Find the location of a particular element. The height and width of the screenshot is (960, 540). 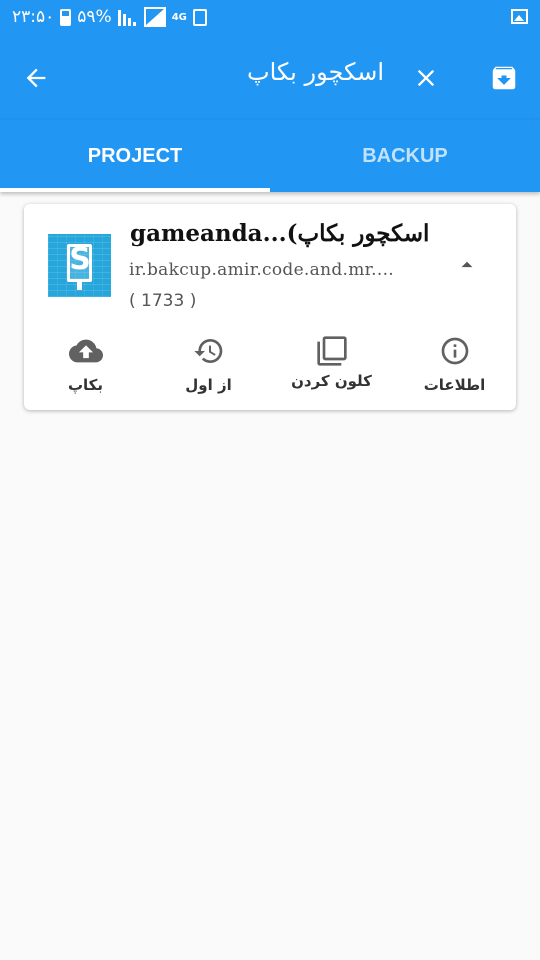

sim-card-icon is located at coordinates (199, 17).